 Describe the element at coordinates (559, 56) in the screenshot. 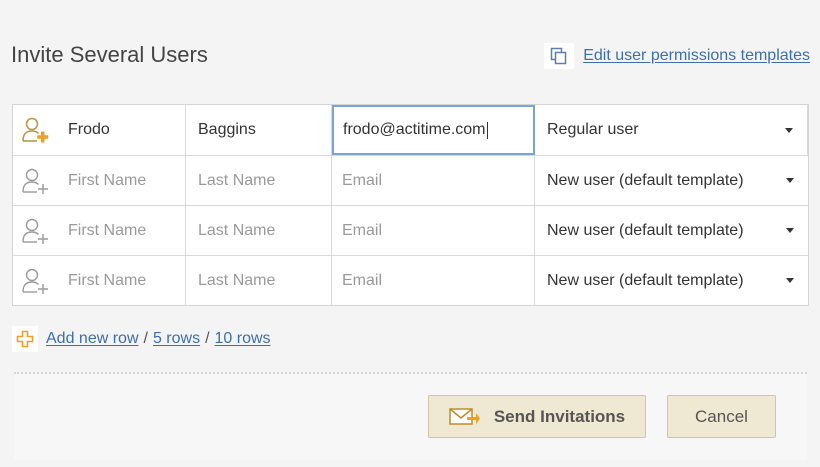

I see `copy-pages-icon` at that location.